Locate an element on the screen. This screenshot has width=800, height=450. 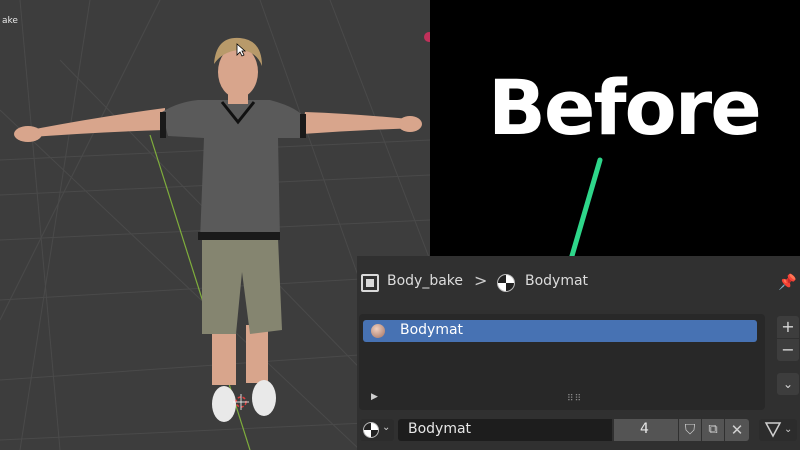
expand-triangle-icon: ▶ is located at coordinates (374, 397).